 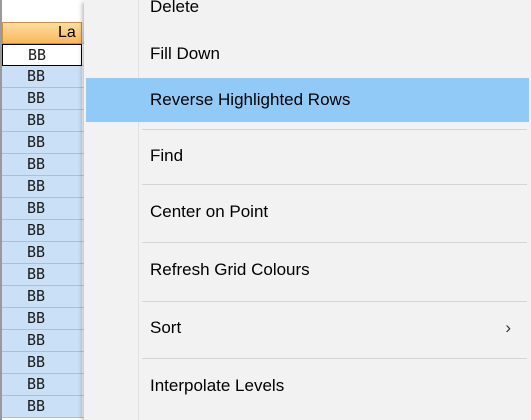 What do you see at coordinates (250, 99) in the screenshot?
I see `menu-item-label: Reverse Highlighted Rows` at bounding box center [250, 99].